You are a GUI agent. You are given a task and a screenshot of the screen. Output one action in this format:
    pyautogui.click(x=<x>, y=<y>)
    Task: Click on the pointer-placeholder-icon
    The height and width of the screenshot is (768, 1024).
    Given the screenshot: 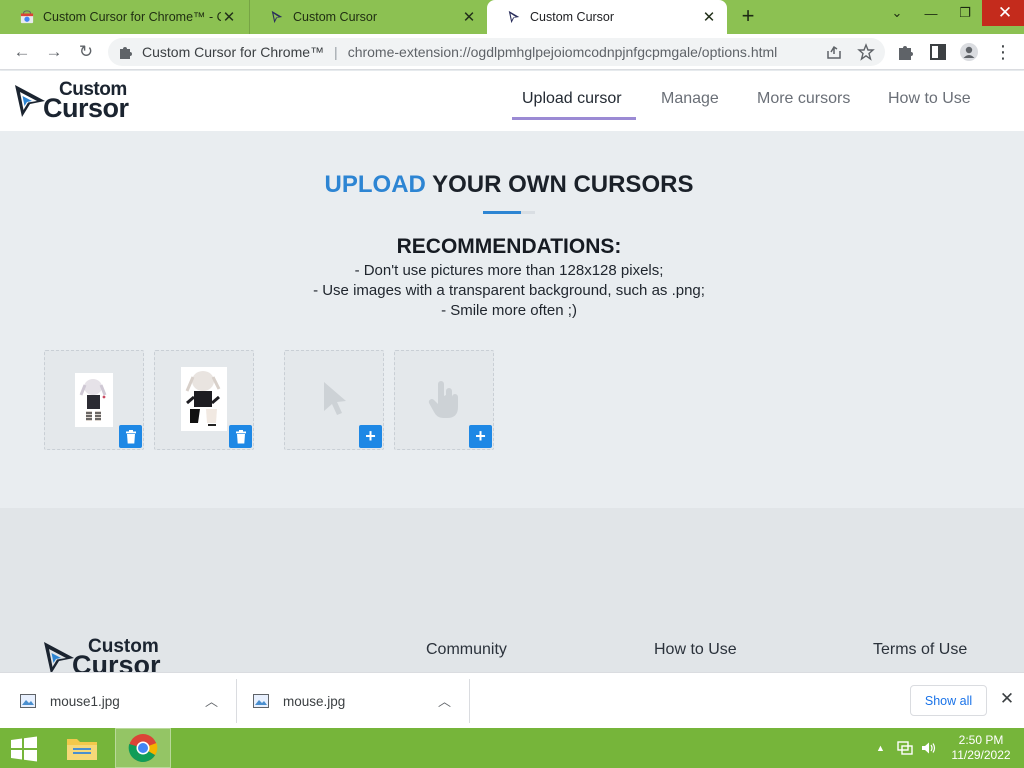 What is the action you would take?
    pyautogui.click(x=335, y=398)
    